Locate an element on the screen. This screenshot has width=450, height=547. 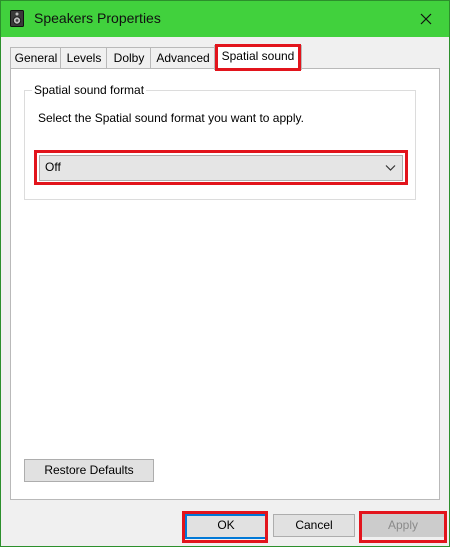
title-bar: Speakers Properties is located at coordinates (225, 19).